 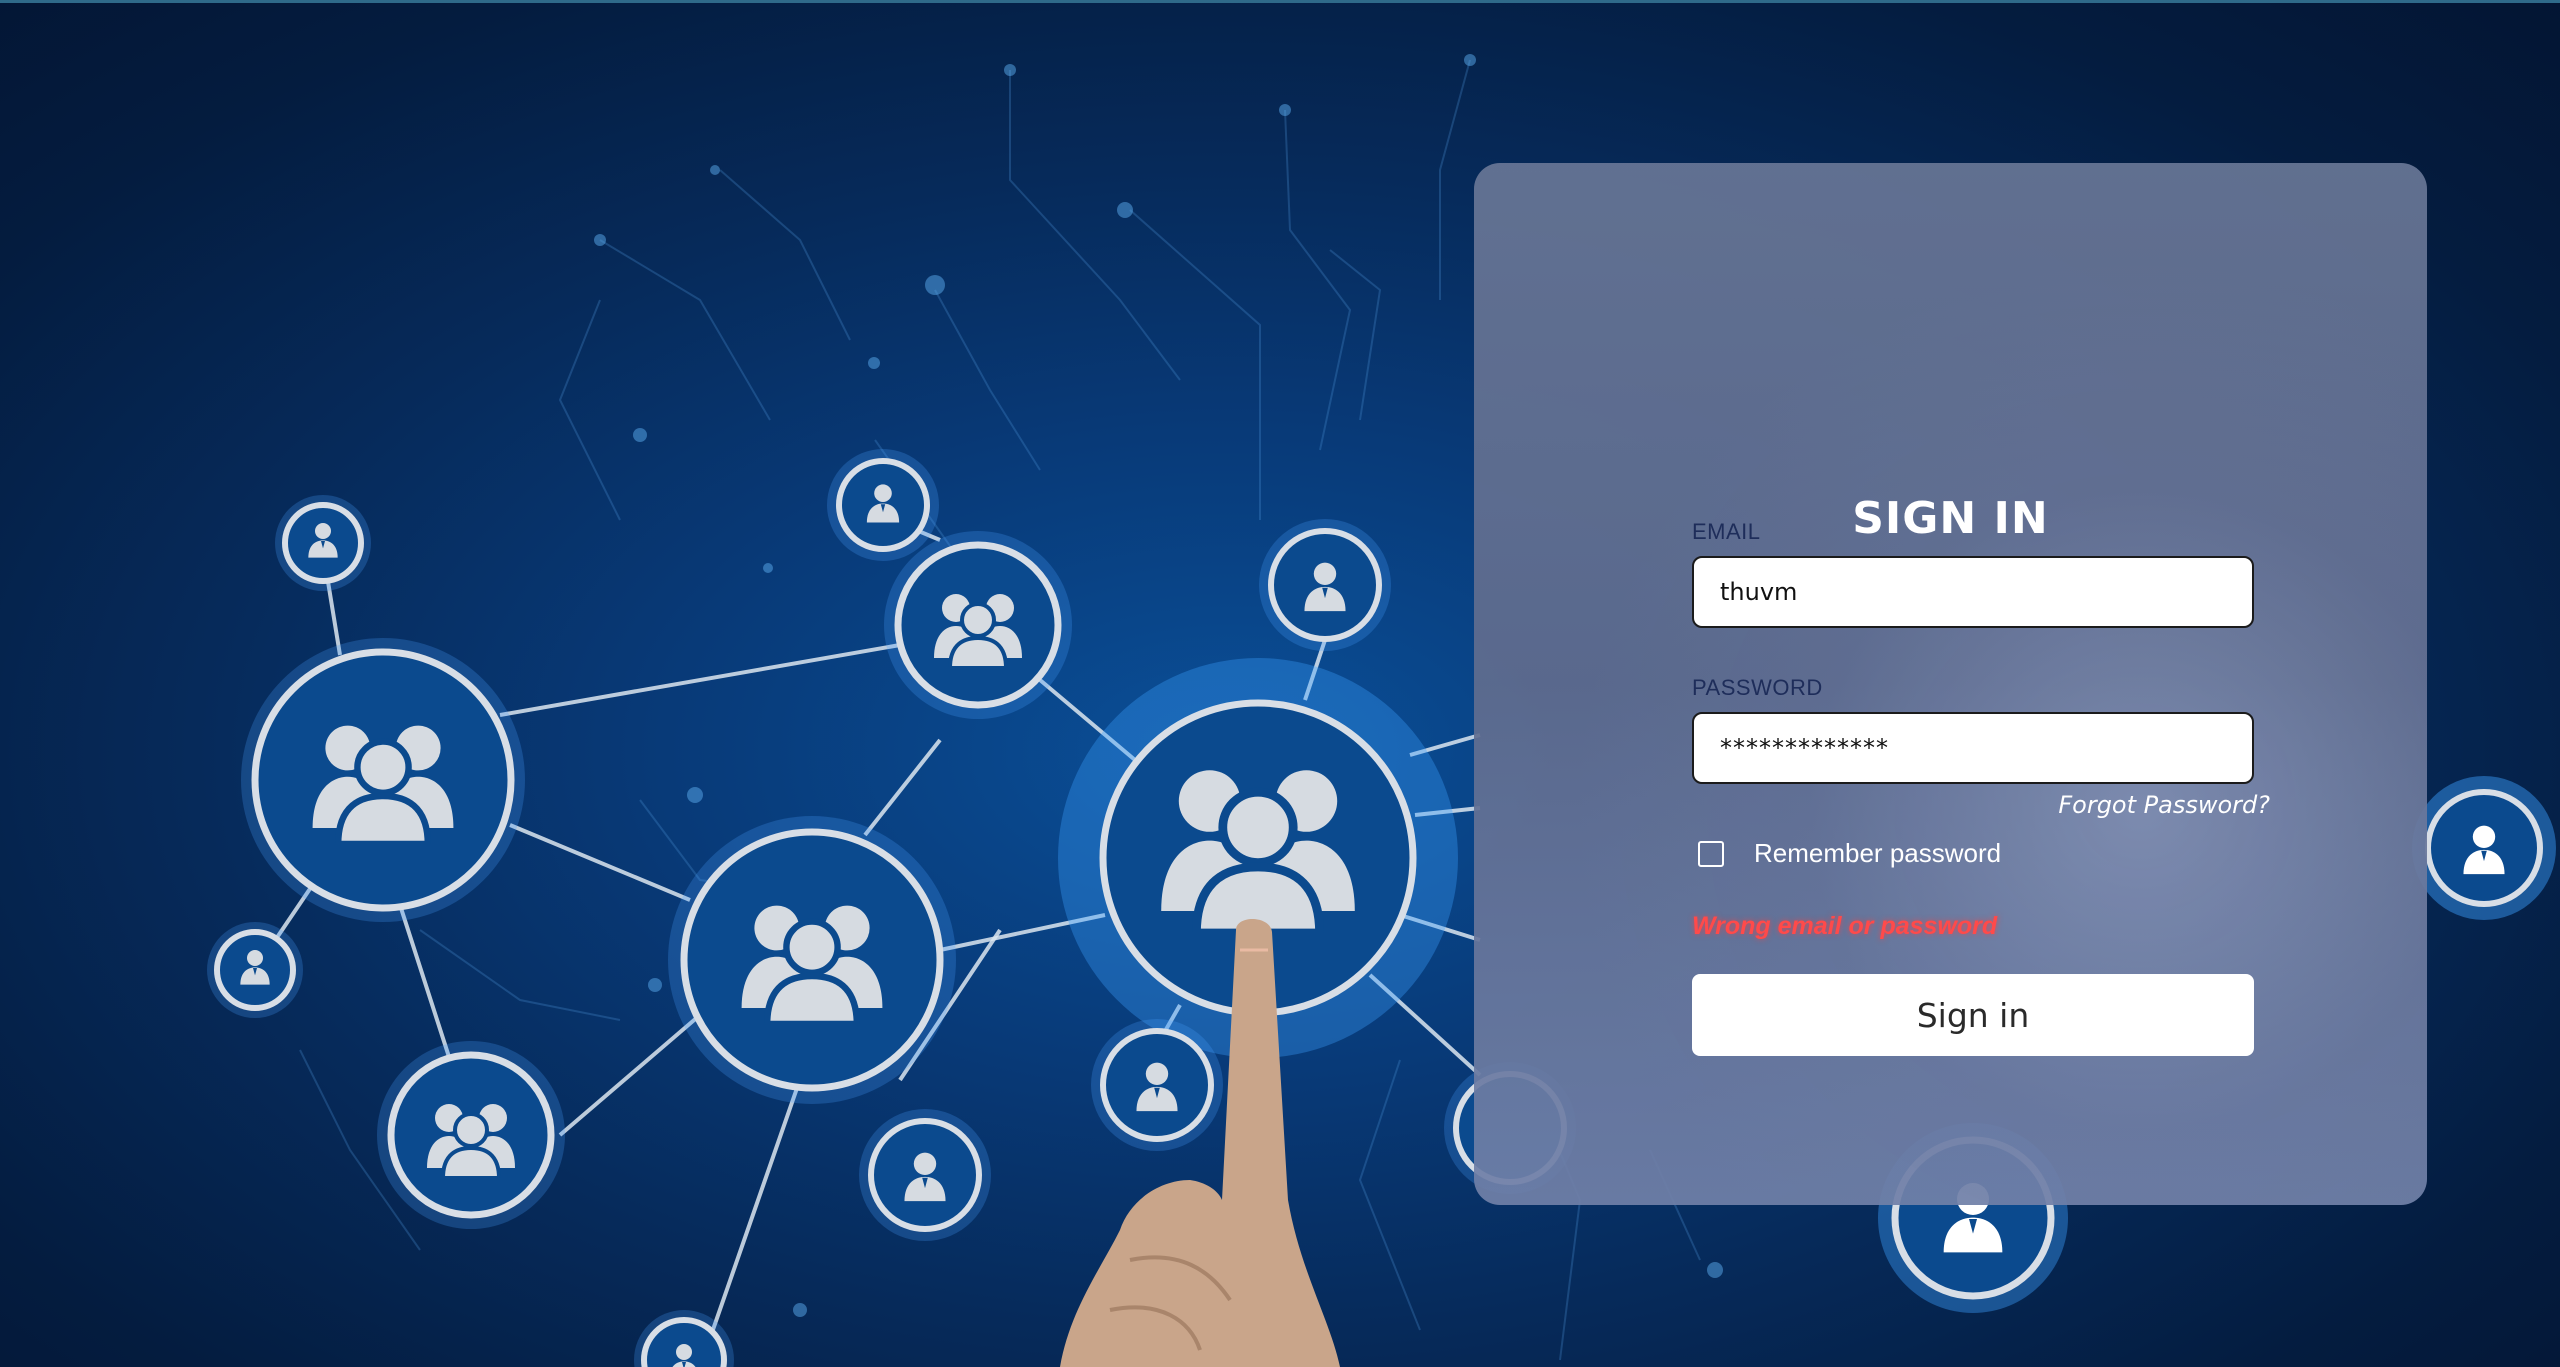 I want to click on page-title: SIGN IN, so click(x=1950, y=518).